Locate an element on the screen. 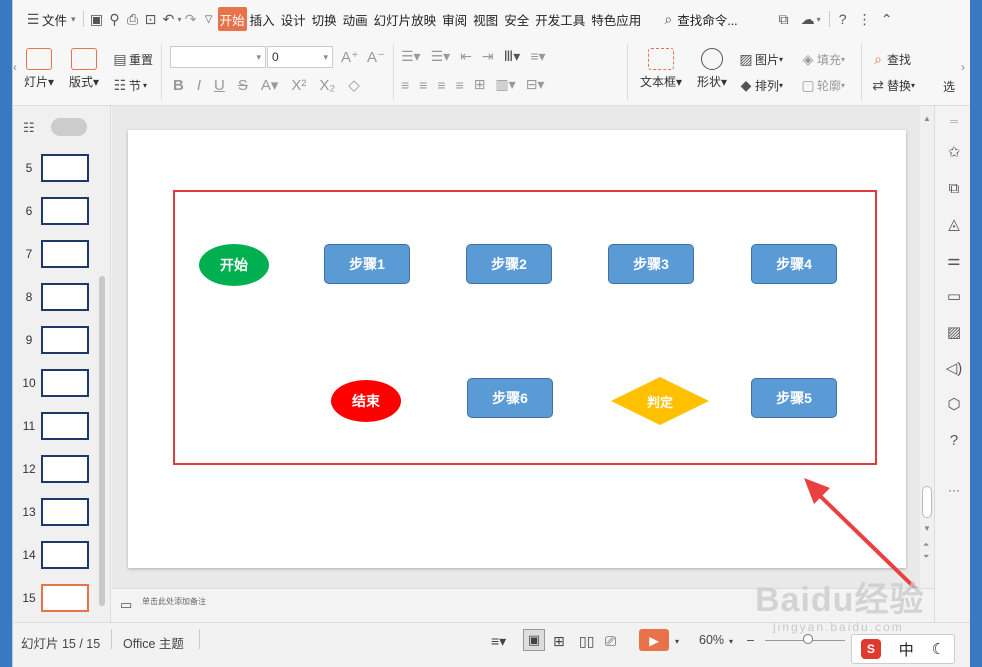  ribbon-scroll-right-icon: › is located at coordinates (963, 67).